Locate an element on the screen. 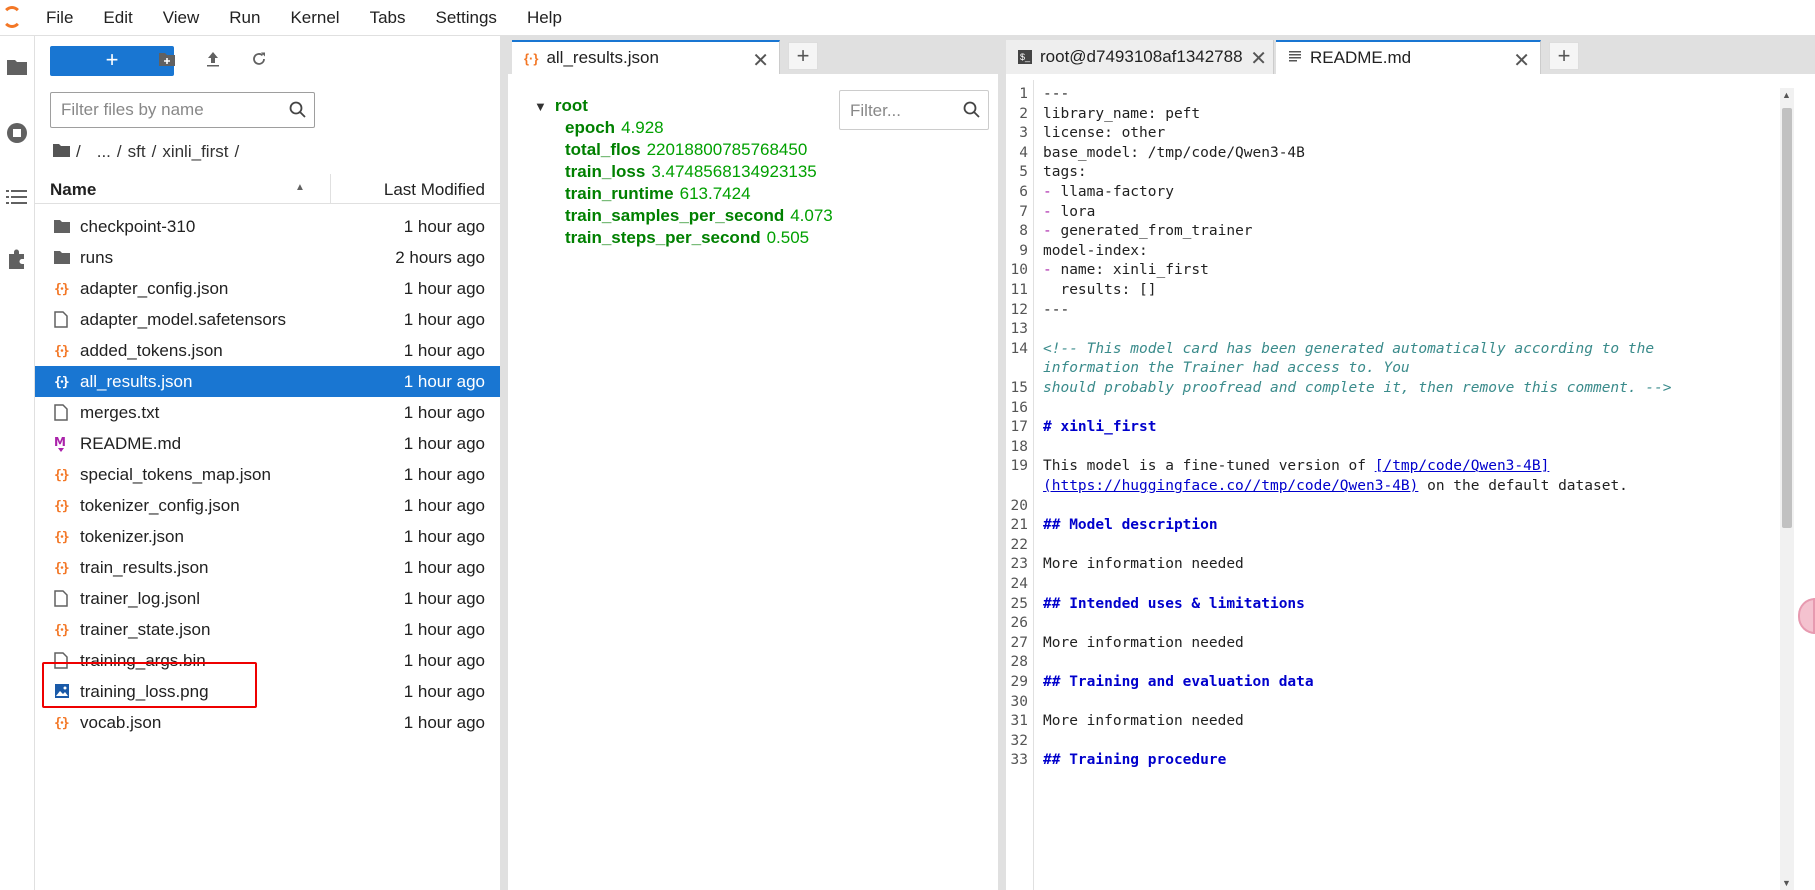 Image resolution: width=1815 pixels, height=890 pixels. json-root-node: ▼ root is located at coordinates (561, 106).